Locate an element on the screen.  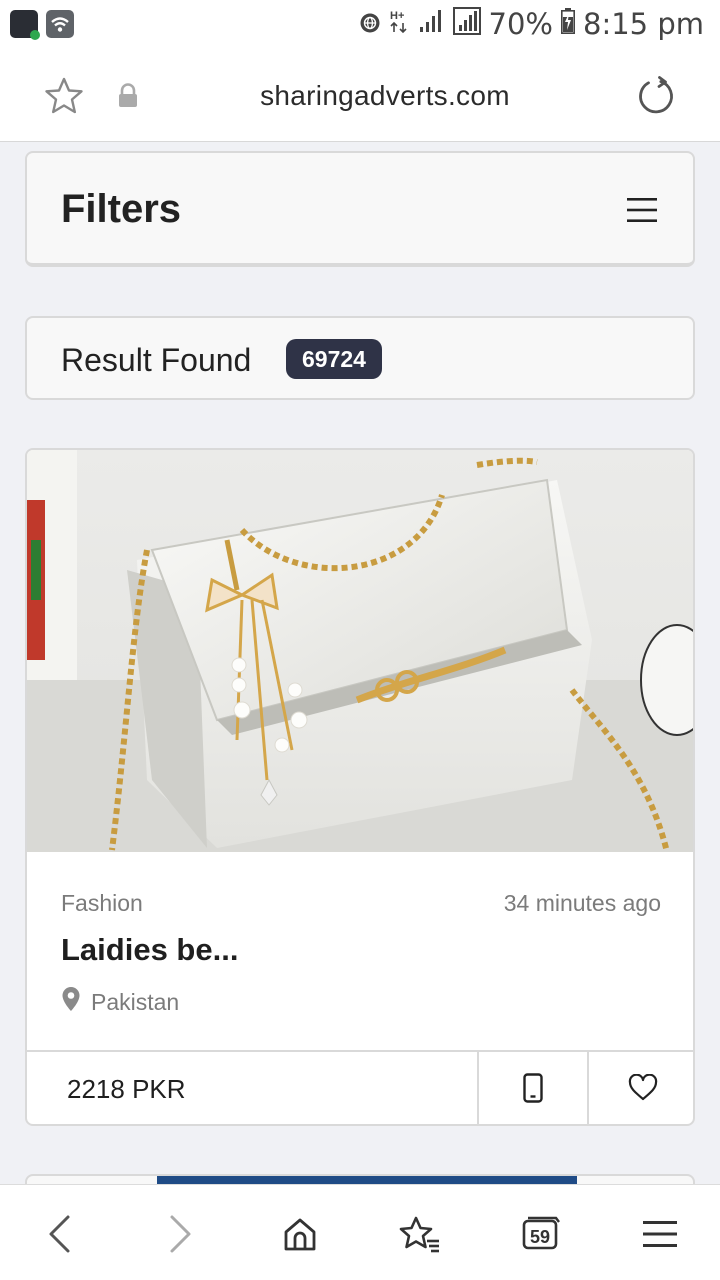
forward-icon is located at coordinates (181, 1234).